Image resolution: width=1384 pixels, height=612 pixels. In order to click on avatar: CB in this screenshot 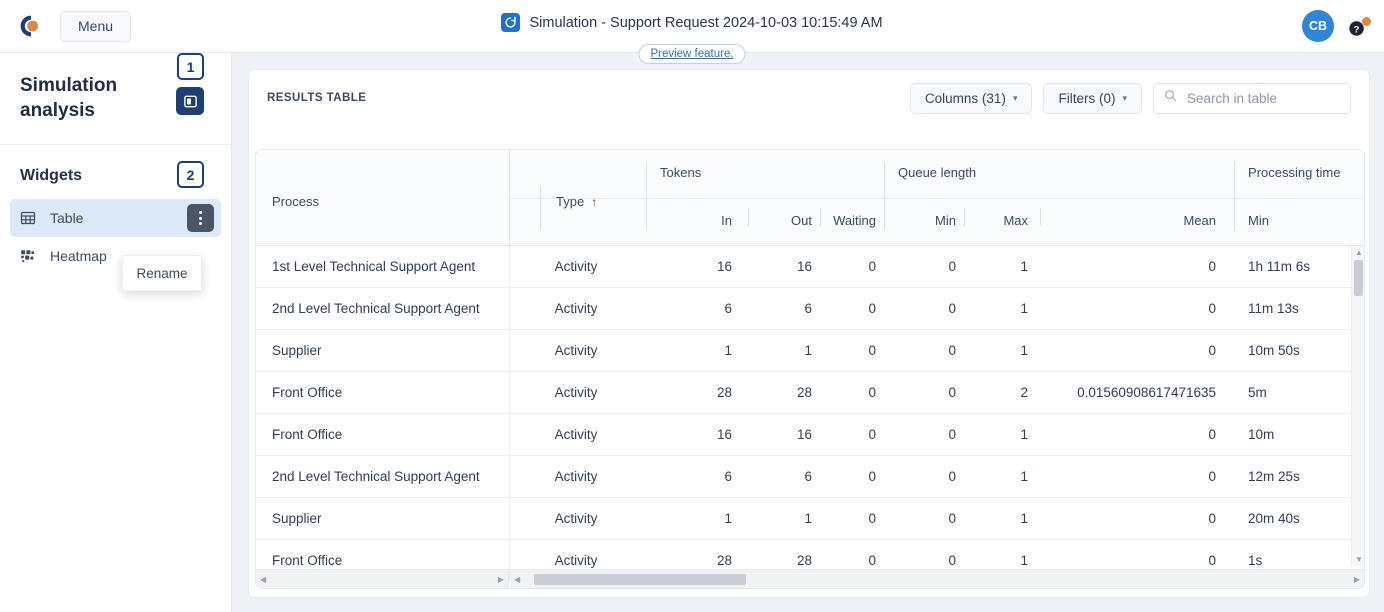, I will do `click(1318, 26)`.